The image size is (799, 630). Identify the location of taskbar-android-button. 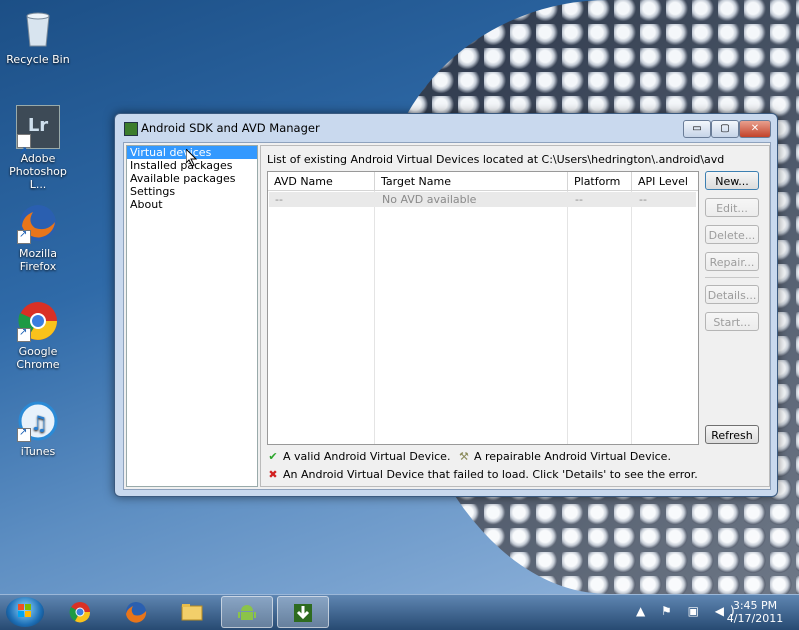
(247, 612).